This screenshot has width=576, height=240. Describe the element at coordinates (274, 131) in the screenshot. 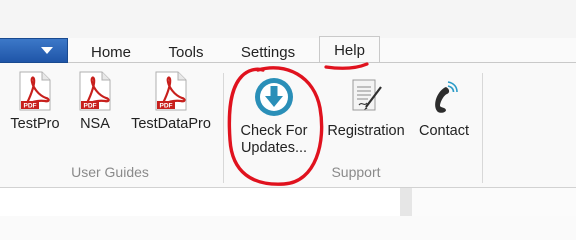

I see `check-for-updates-label-line1: Check For` at that location.